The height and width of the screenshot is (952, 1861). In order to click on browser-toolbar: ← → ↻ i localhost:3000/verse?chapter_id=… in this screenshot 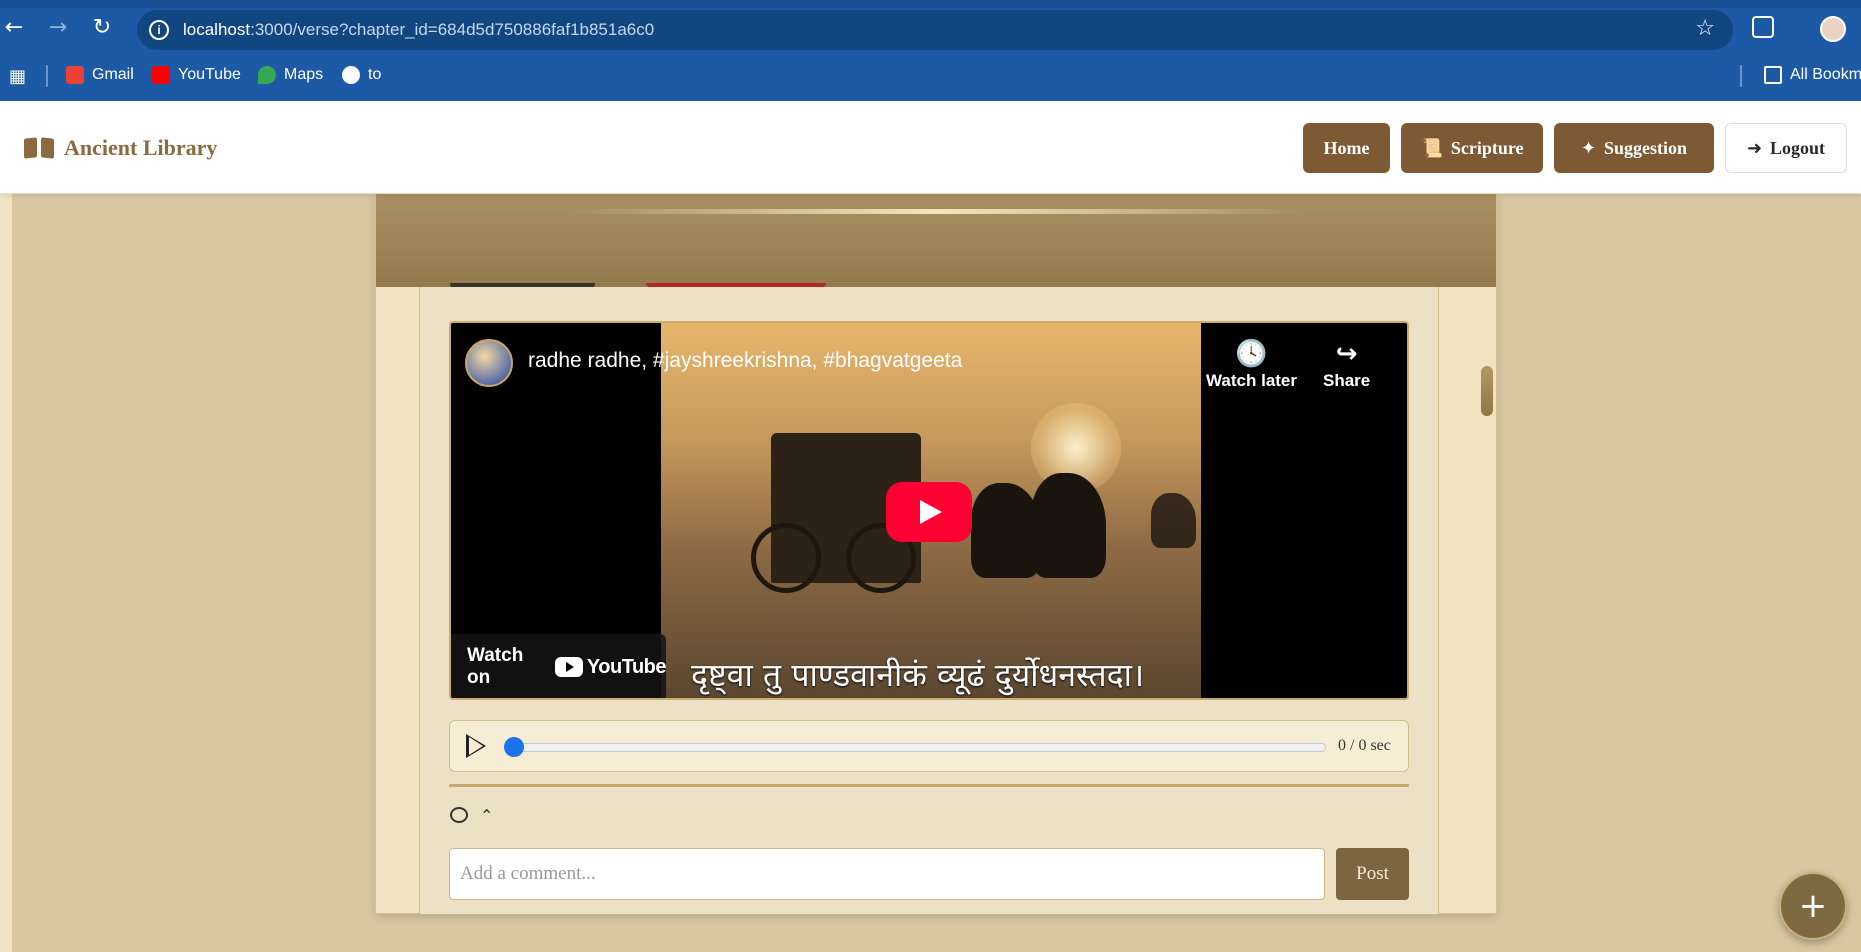, I will do `click(930, 25)`.